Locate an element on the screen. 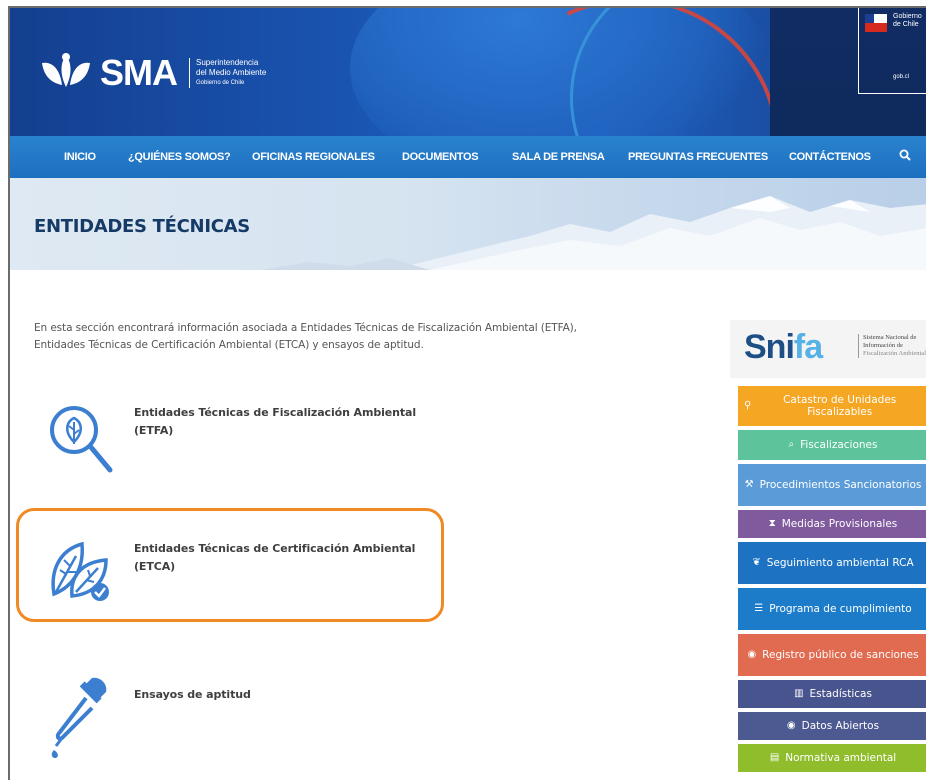  nav-item-preguntas-frecuentes: PREGUNTAS FRECUENTES is located at coordinates (698, 157).